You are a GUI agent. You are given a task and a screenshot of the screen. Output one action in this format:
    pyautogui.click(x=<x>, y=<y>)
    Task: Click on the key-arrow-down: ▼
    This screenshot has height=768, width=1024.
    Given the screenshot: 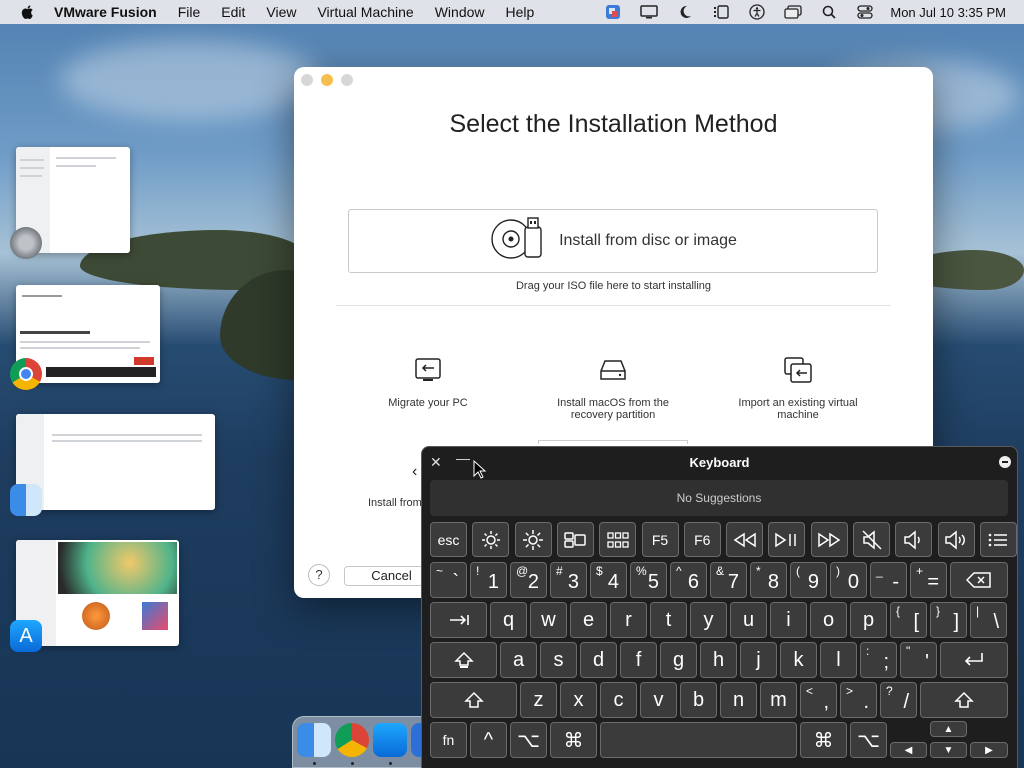 What is the action you would take?
    pyautogui.click(x=948, y=750)
    